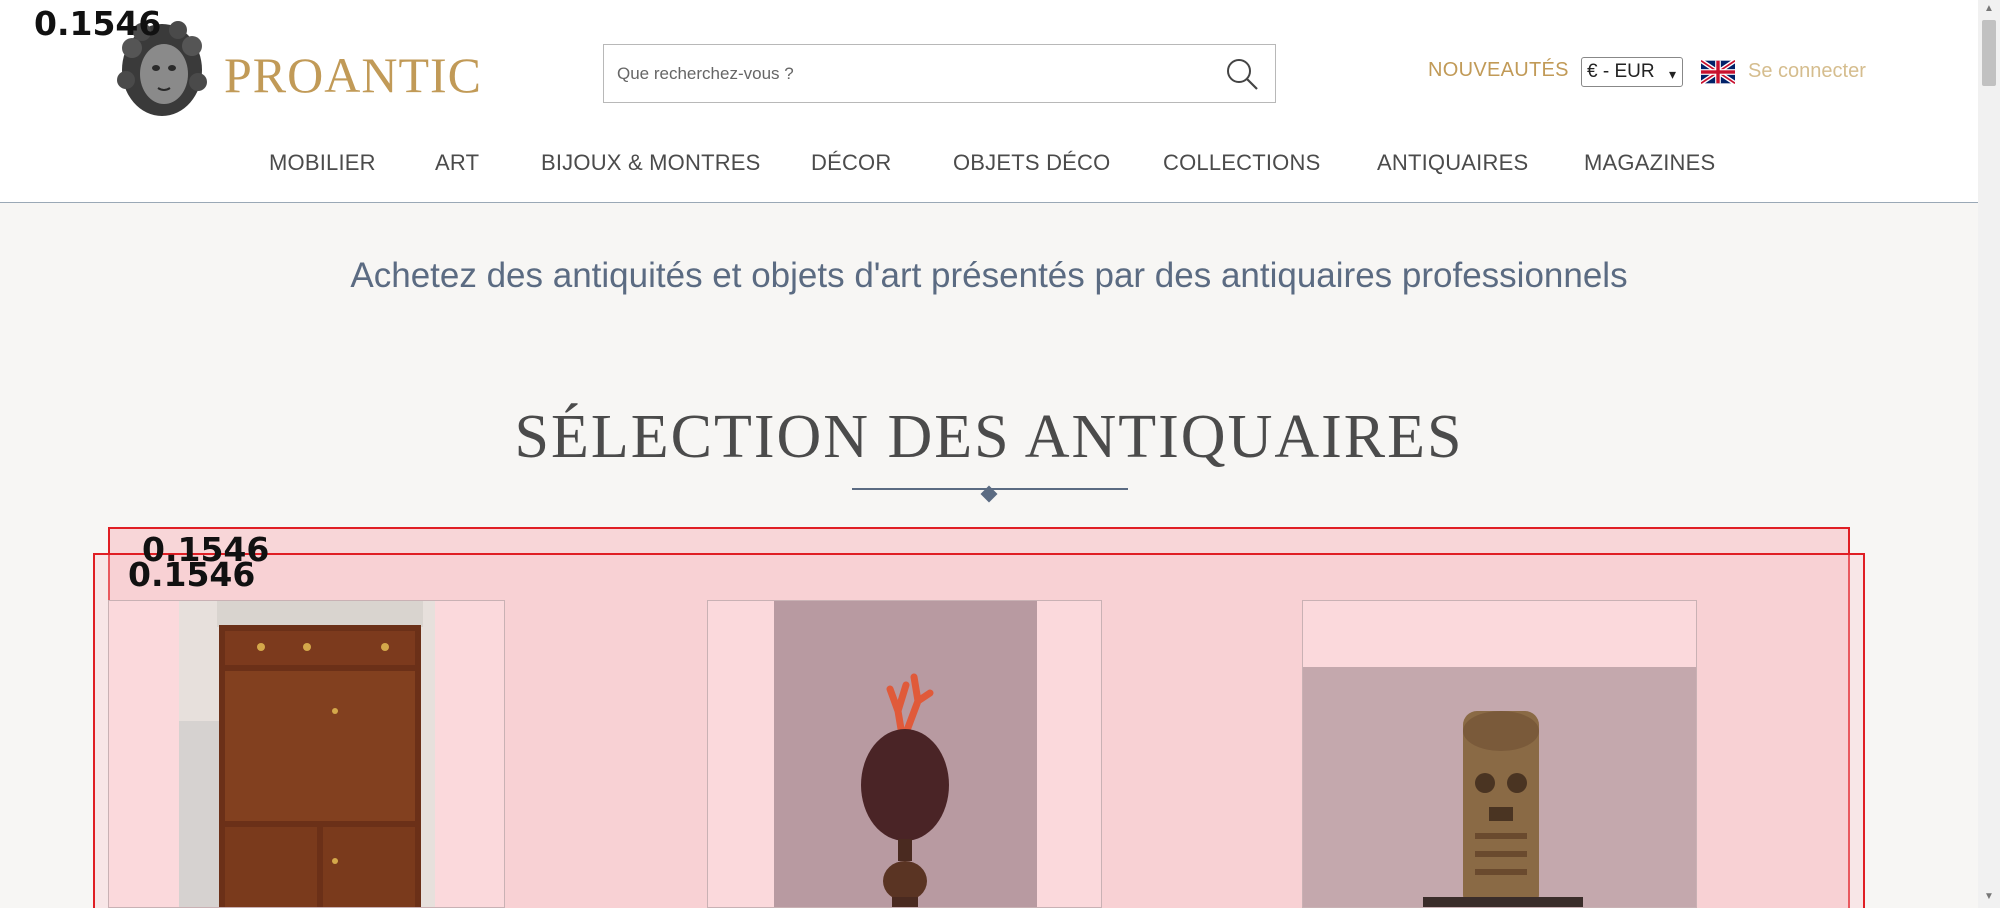 The image size is (2000, 908). What do you see at coordinates (1241, 163) in the screenshot?
I see `nav-item-collections: COLLECTIONS` at bounding box center [1241, 163].